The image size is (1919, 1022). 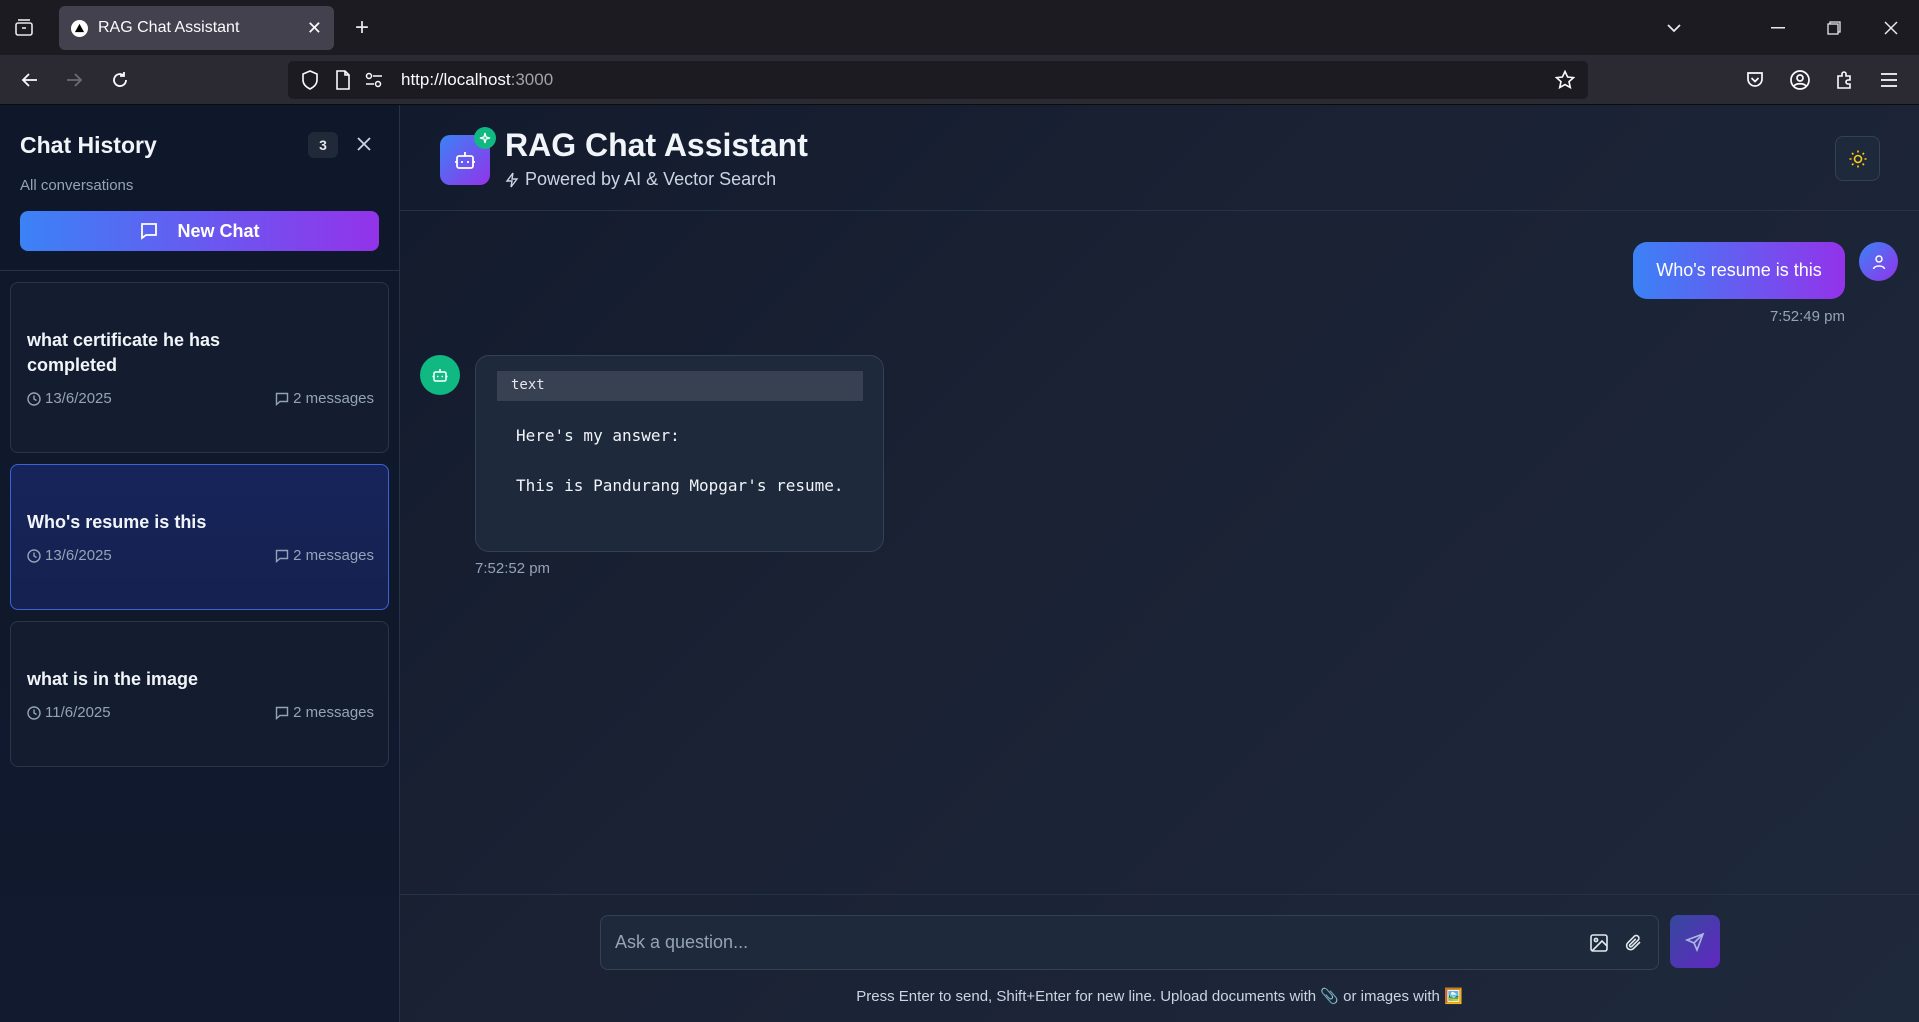 I want to click on browser-nav-bar: http://localhost:3000, so click(x=959, y=80).